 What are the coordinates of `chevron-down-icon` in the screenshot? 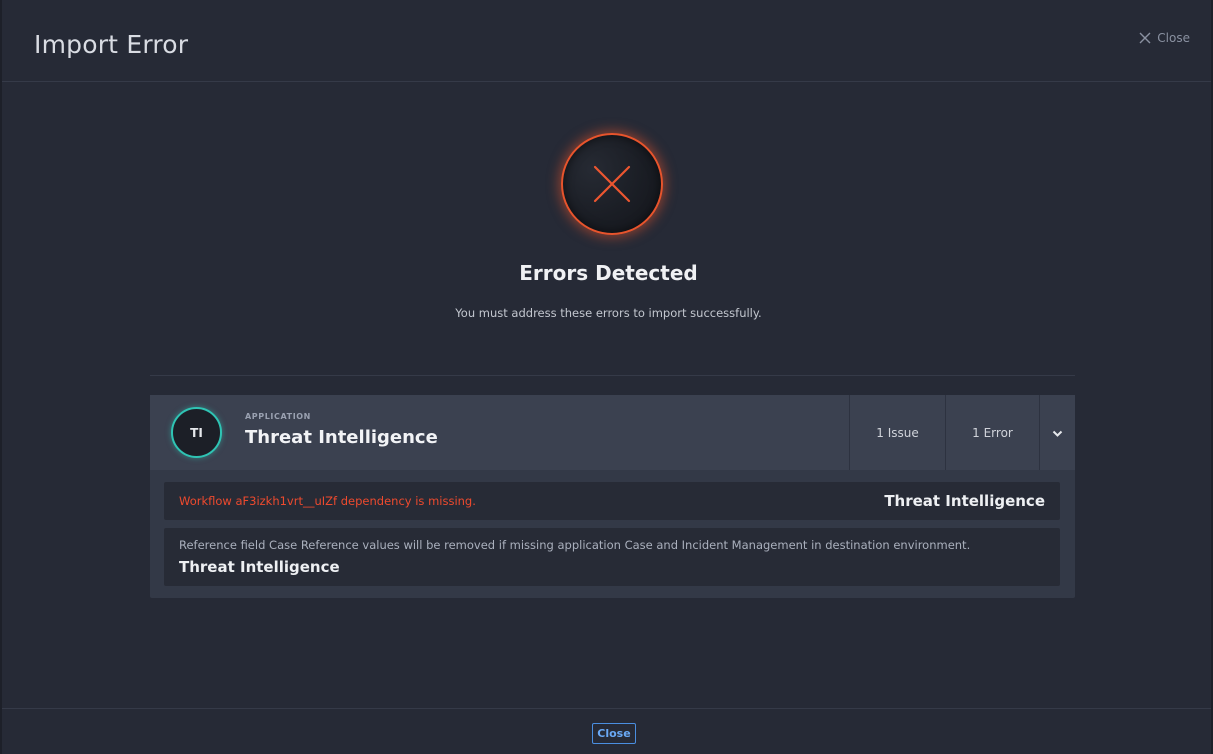 It's located at (1057, 432).